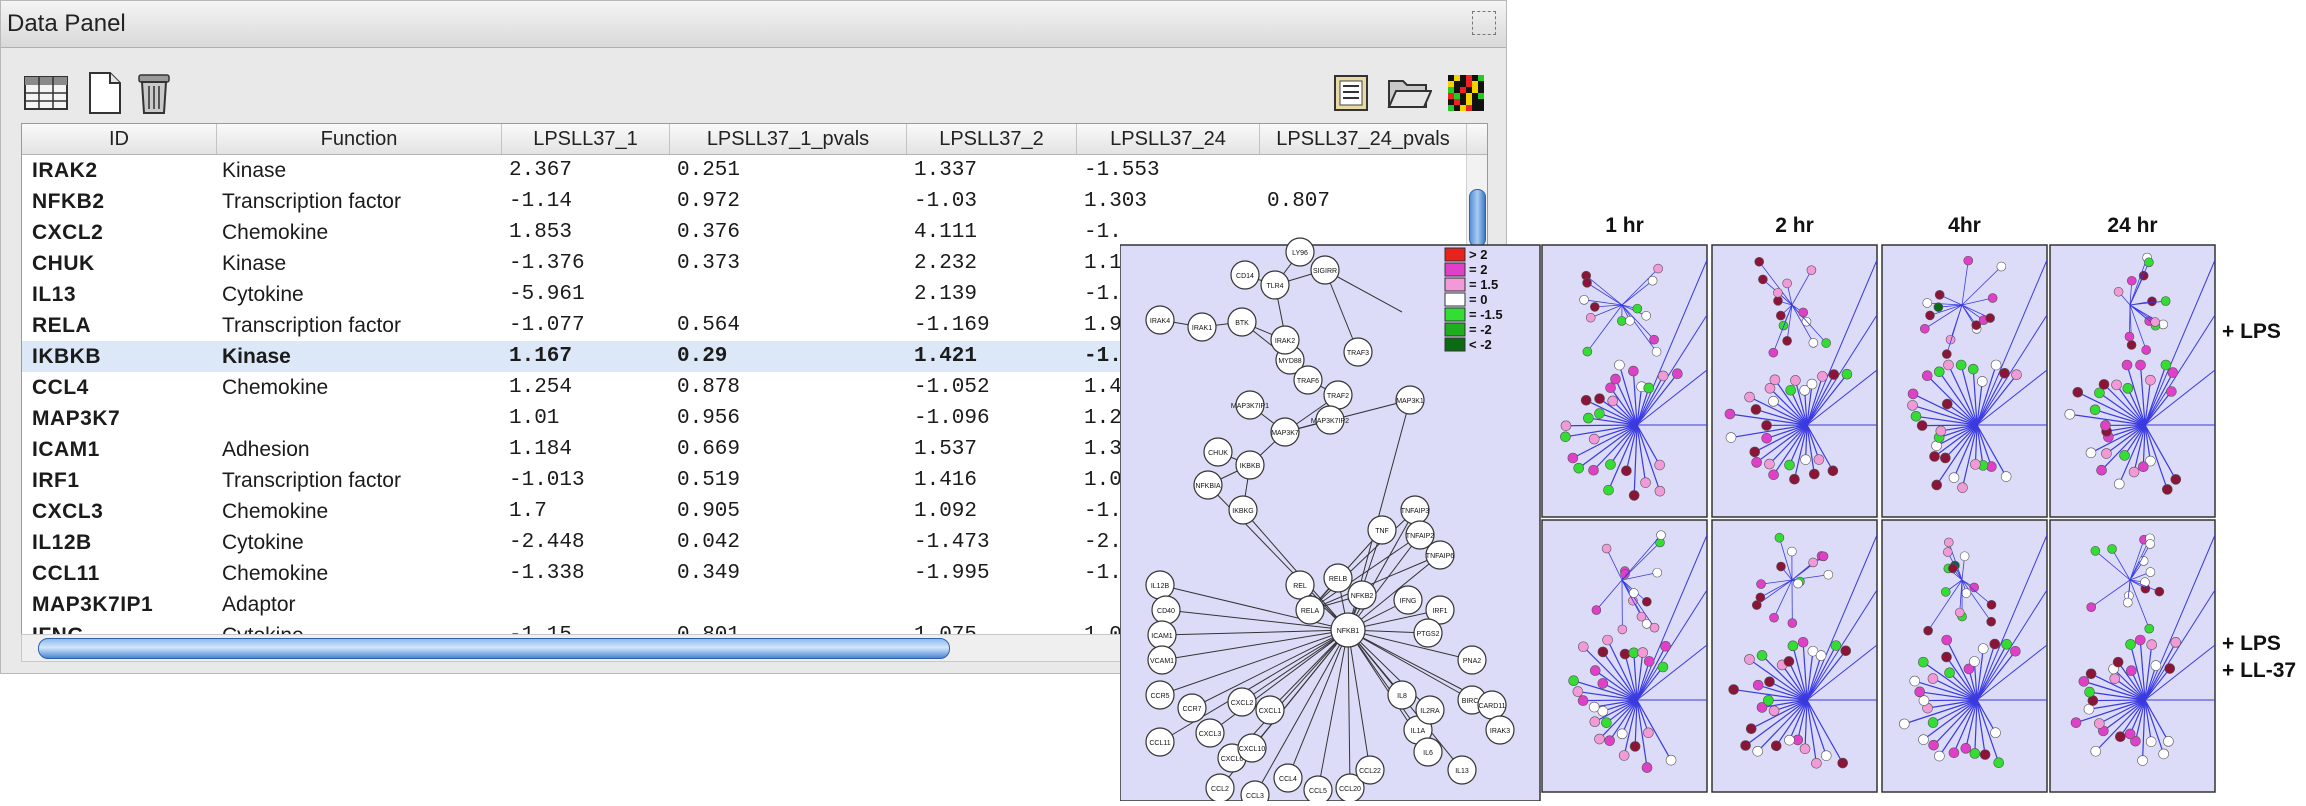 The image size is (2306, 806). I want to click on column-header: LPSLL37_24, so click(1168, 139).